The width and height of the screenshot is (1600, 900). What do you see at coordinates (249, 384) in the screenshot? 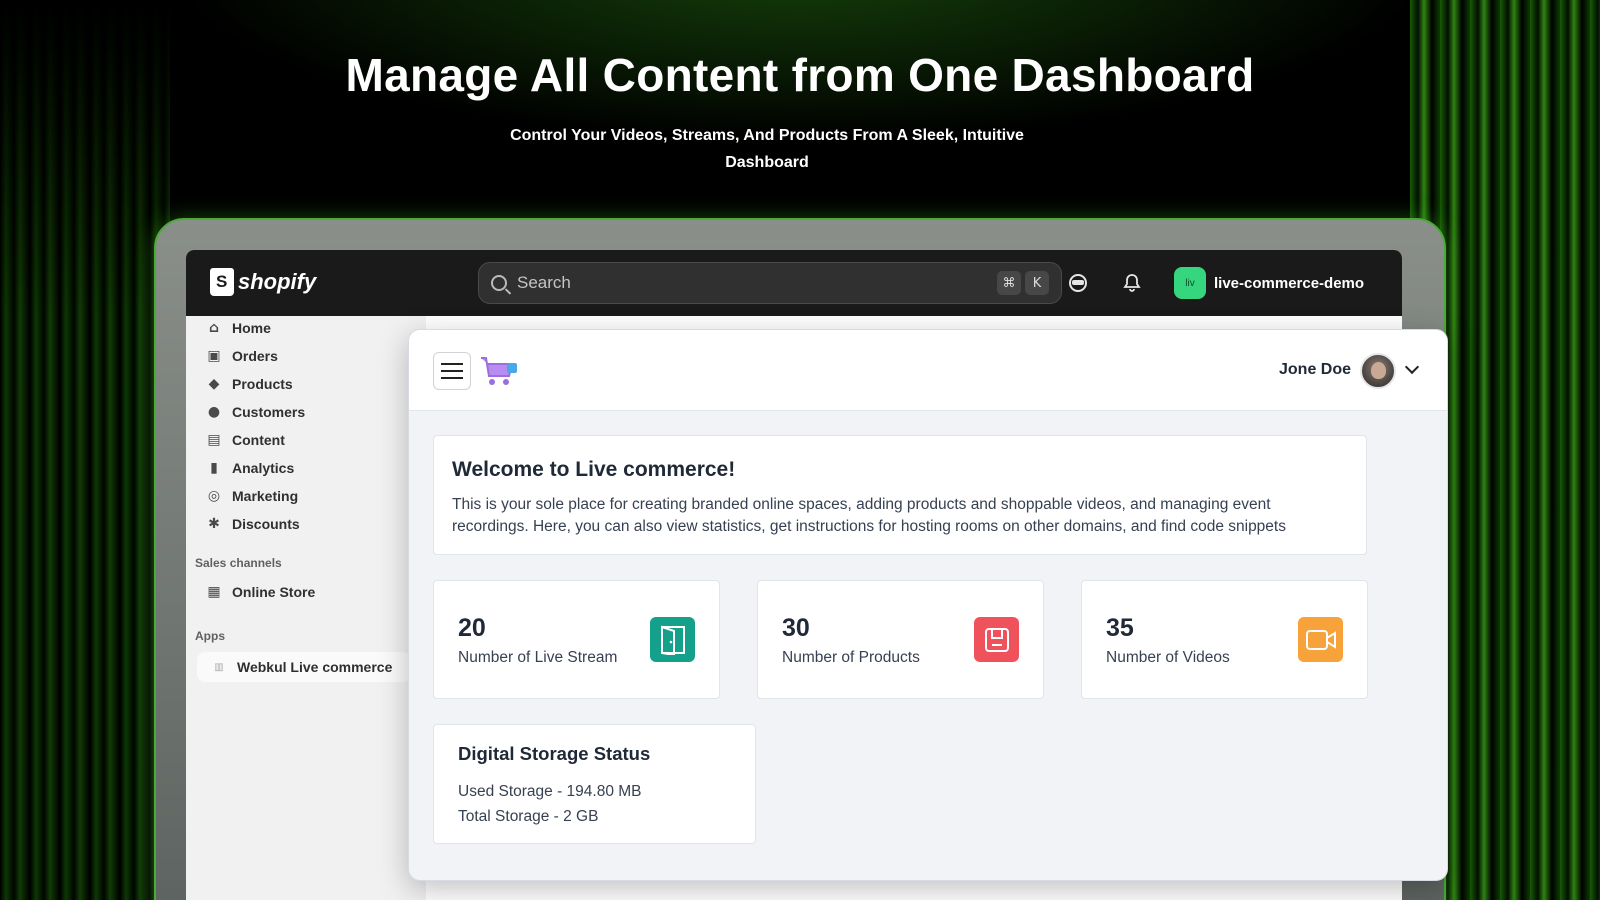
I see `nav-products: ◆ Products` at bounding box center [249, 384].